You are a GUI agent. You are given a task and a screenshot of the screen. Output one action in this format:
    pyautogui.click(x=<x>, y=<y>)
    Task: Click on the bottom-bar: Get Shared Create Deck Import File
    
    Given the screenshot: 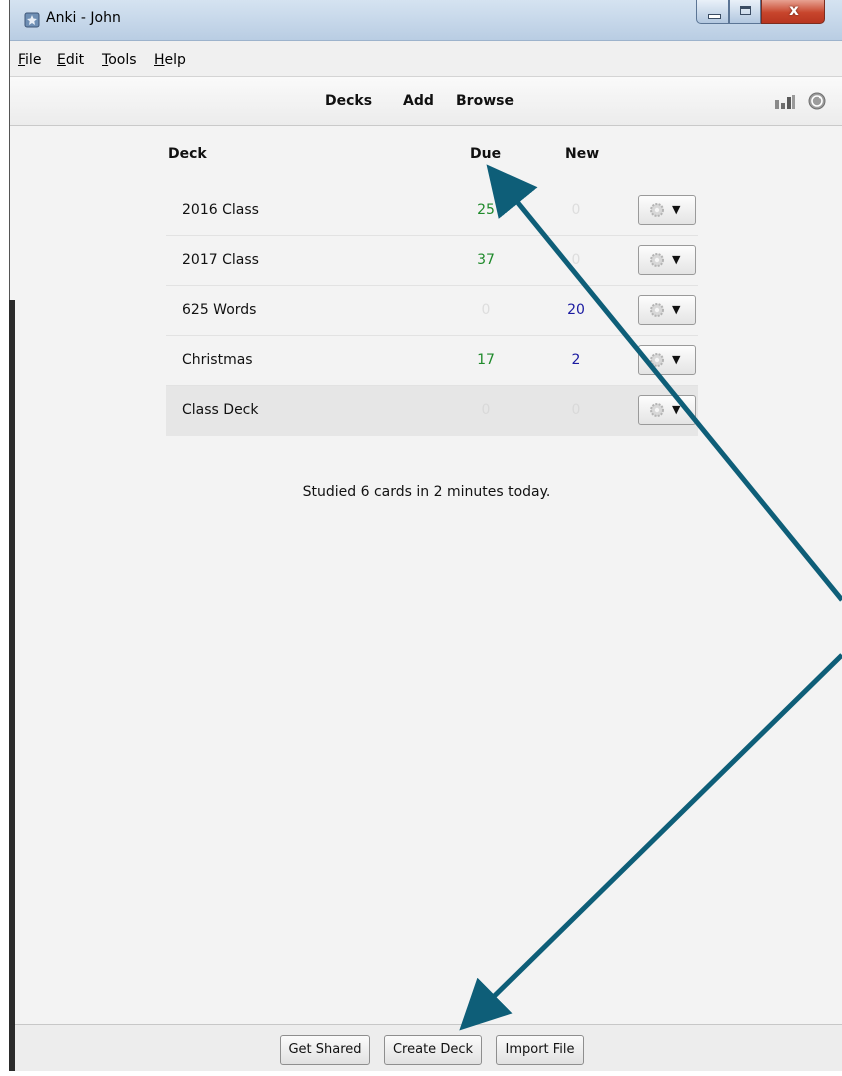 What is the action you would take?
    pyautogui.click(x=426, y=1047)
    